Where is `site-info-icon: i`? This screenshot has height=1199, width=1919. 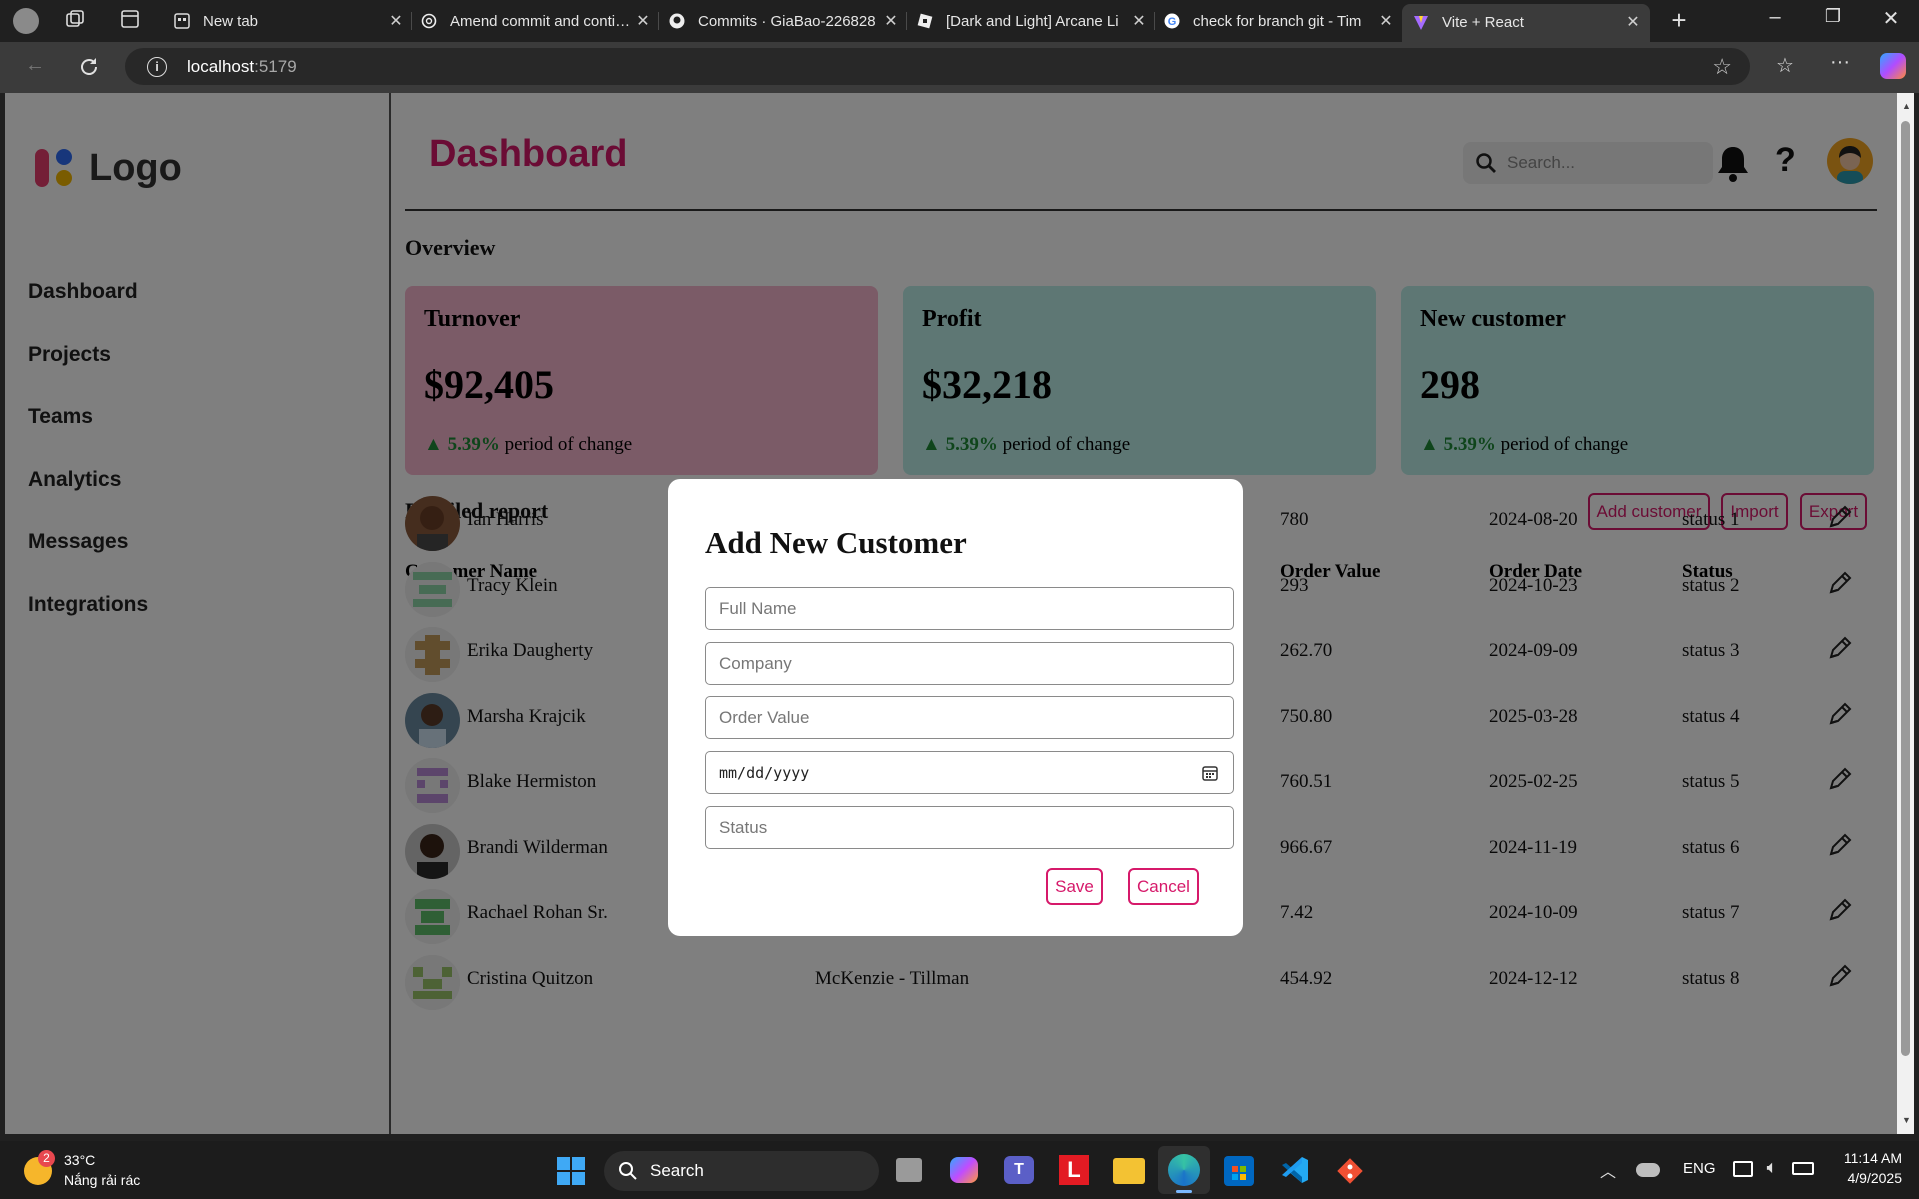
site-info-icon: i is located at coordinates (157, 66).